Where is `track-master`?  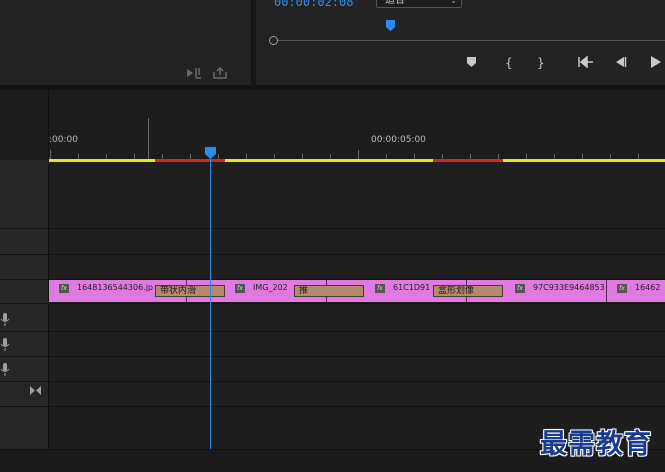
track-master is located at coordinates (357, 394).